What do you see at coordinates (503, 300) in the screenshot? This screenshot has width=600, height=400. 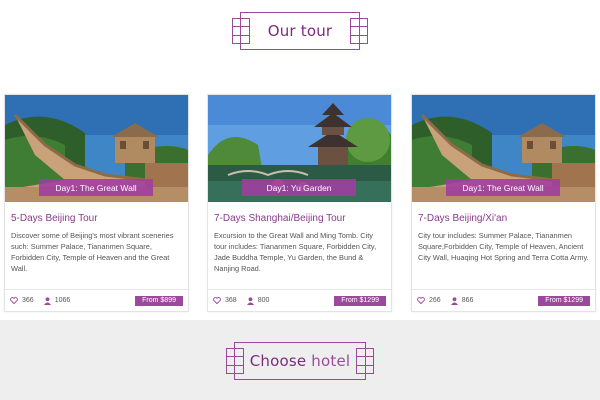 I see `tour-card-footer: 266 866 From $1299` at bounding box center [503, 300].